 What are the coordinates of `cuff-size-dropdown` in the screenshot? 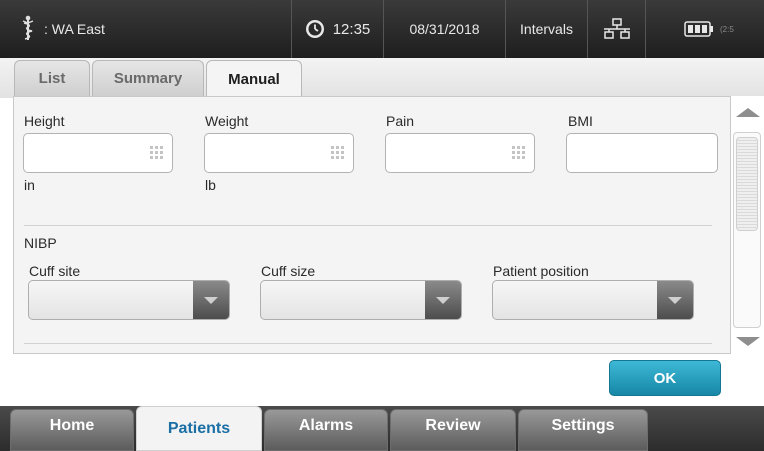 It's located at (361, 300).